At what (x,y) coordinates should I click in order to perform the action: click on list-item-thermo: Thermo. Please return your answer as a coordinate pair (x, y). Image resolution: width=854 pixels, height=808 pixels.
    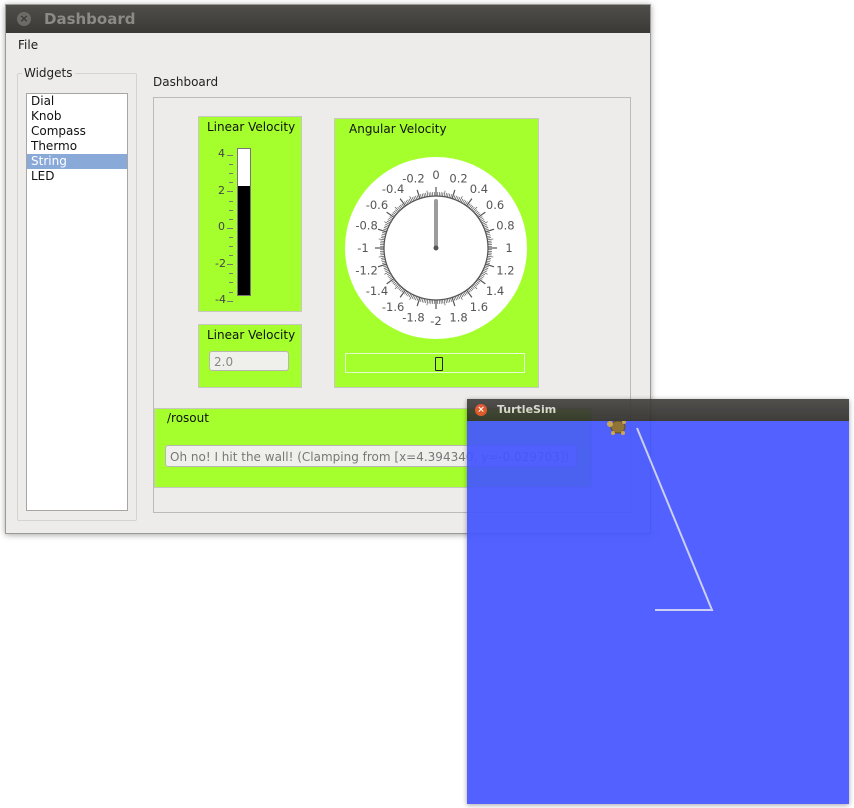
    Looking at the image, I should click on (77, 146).